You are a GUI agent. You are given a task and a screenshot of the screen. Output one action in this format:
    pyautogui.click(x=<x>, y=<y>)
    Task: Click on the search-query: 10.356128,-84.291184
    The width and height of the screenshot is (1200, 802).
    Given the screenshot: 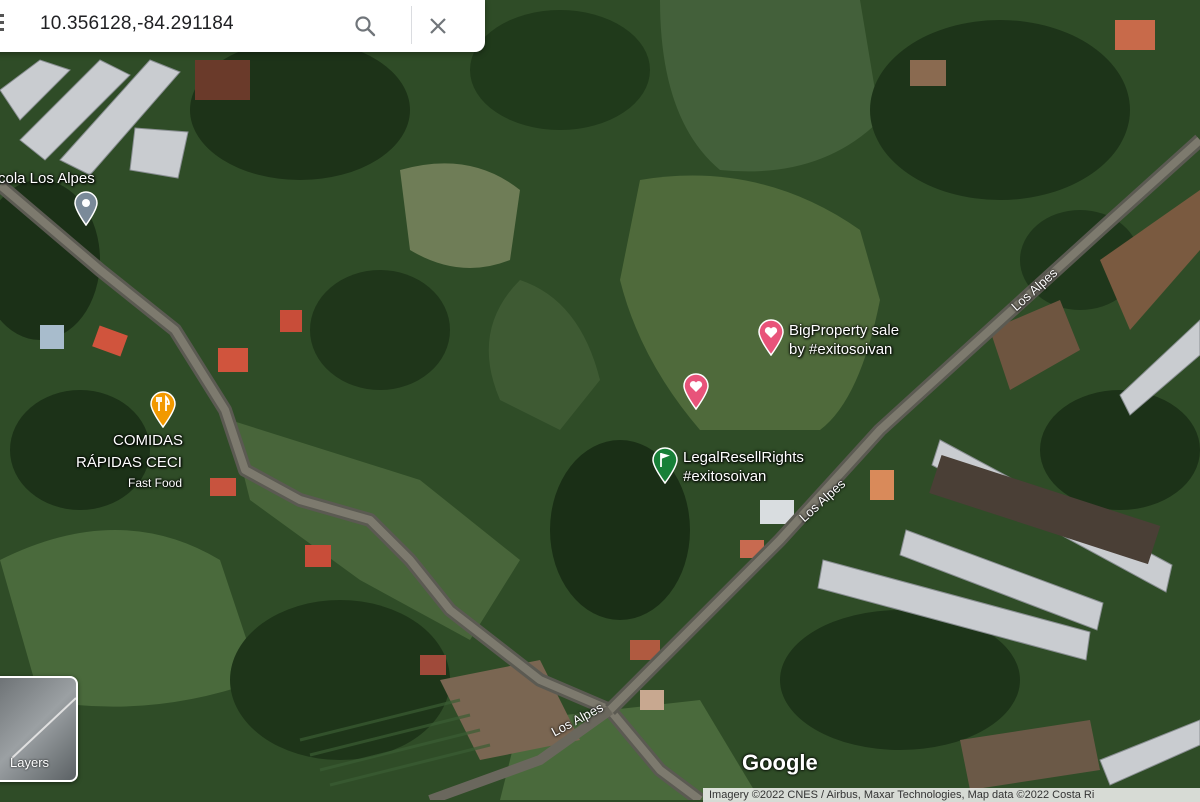 What is the action you would take?
    pyautogui.click(x=137, y=24)
    